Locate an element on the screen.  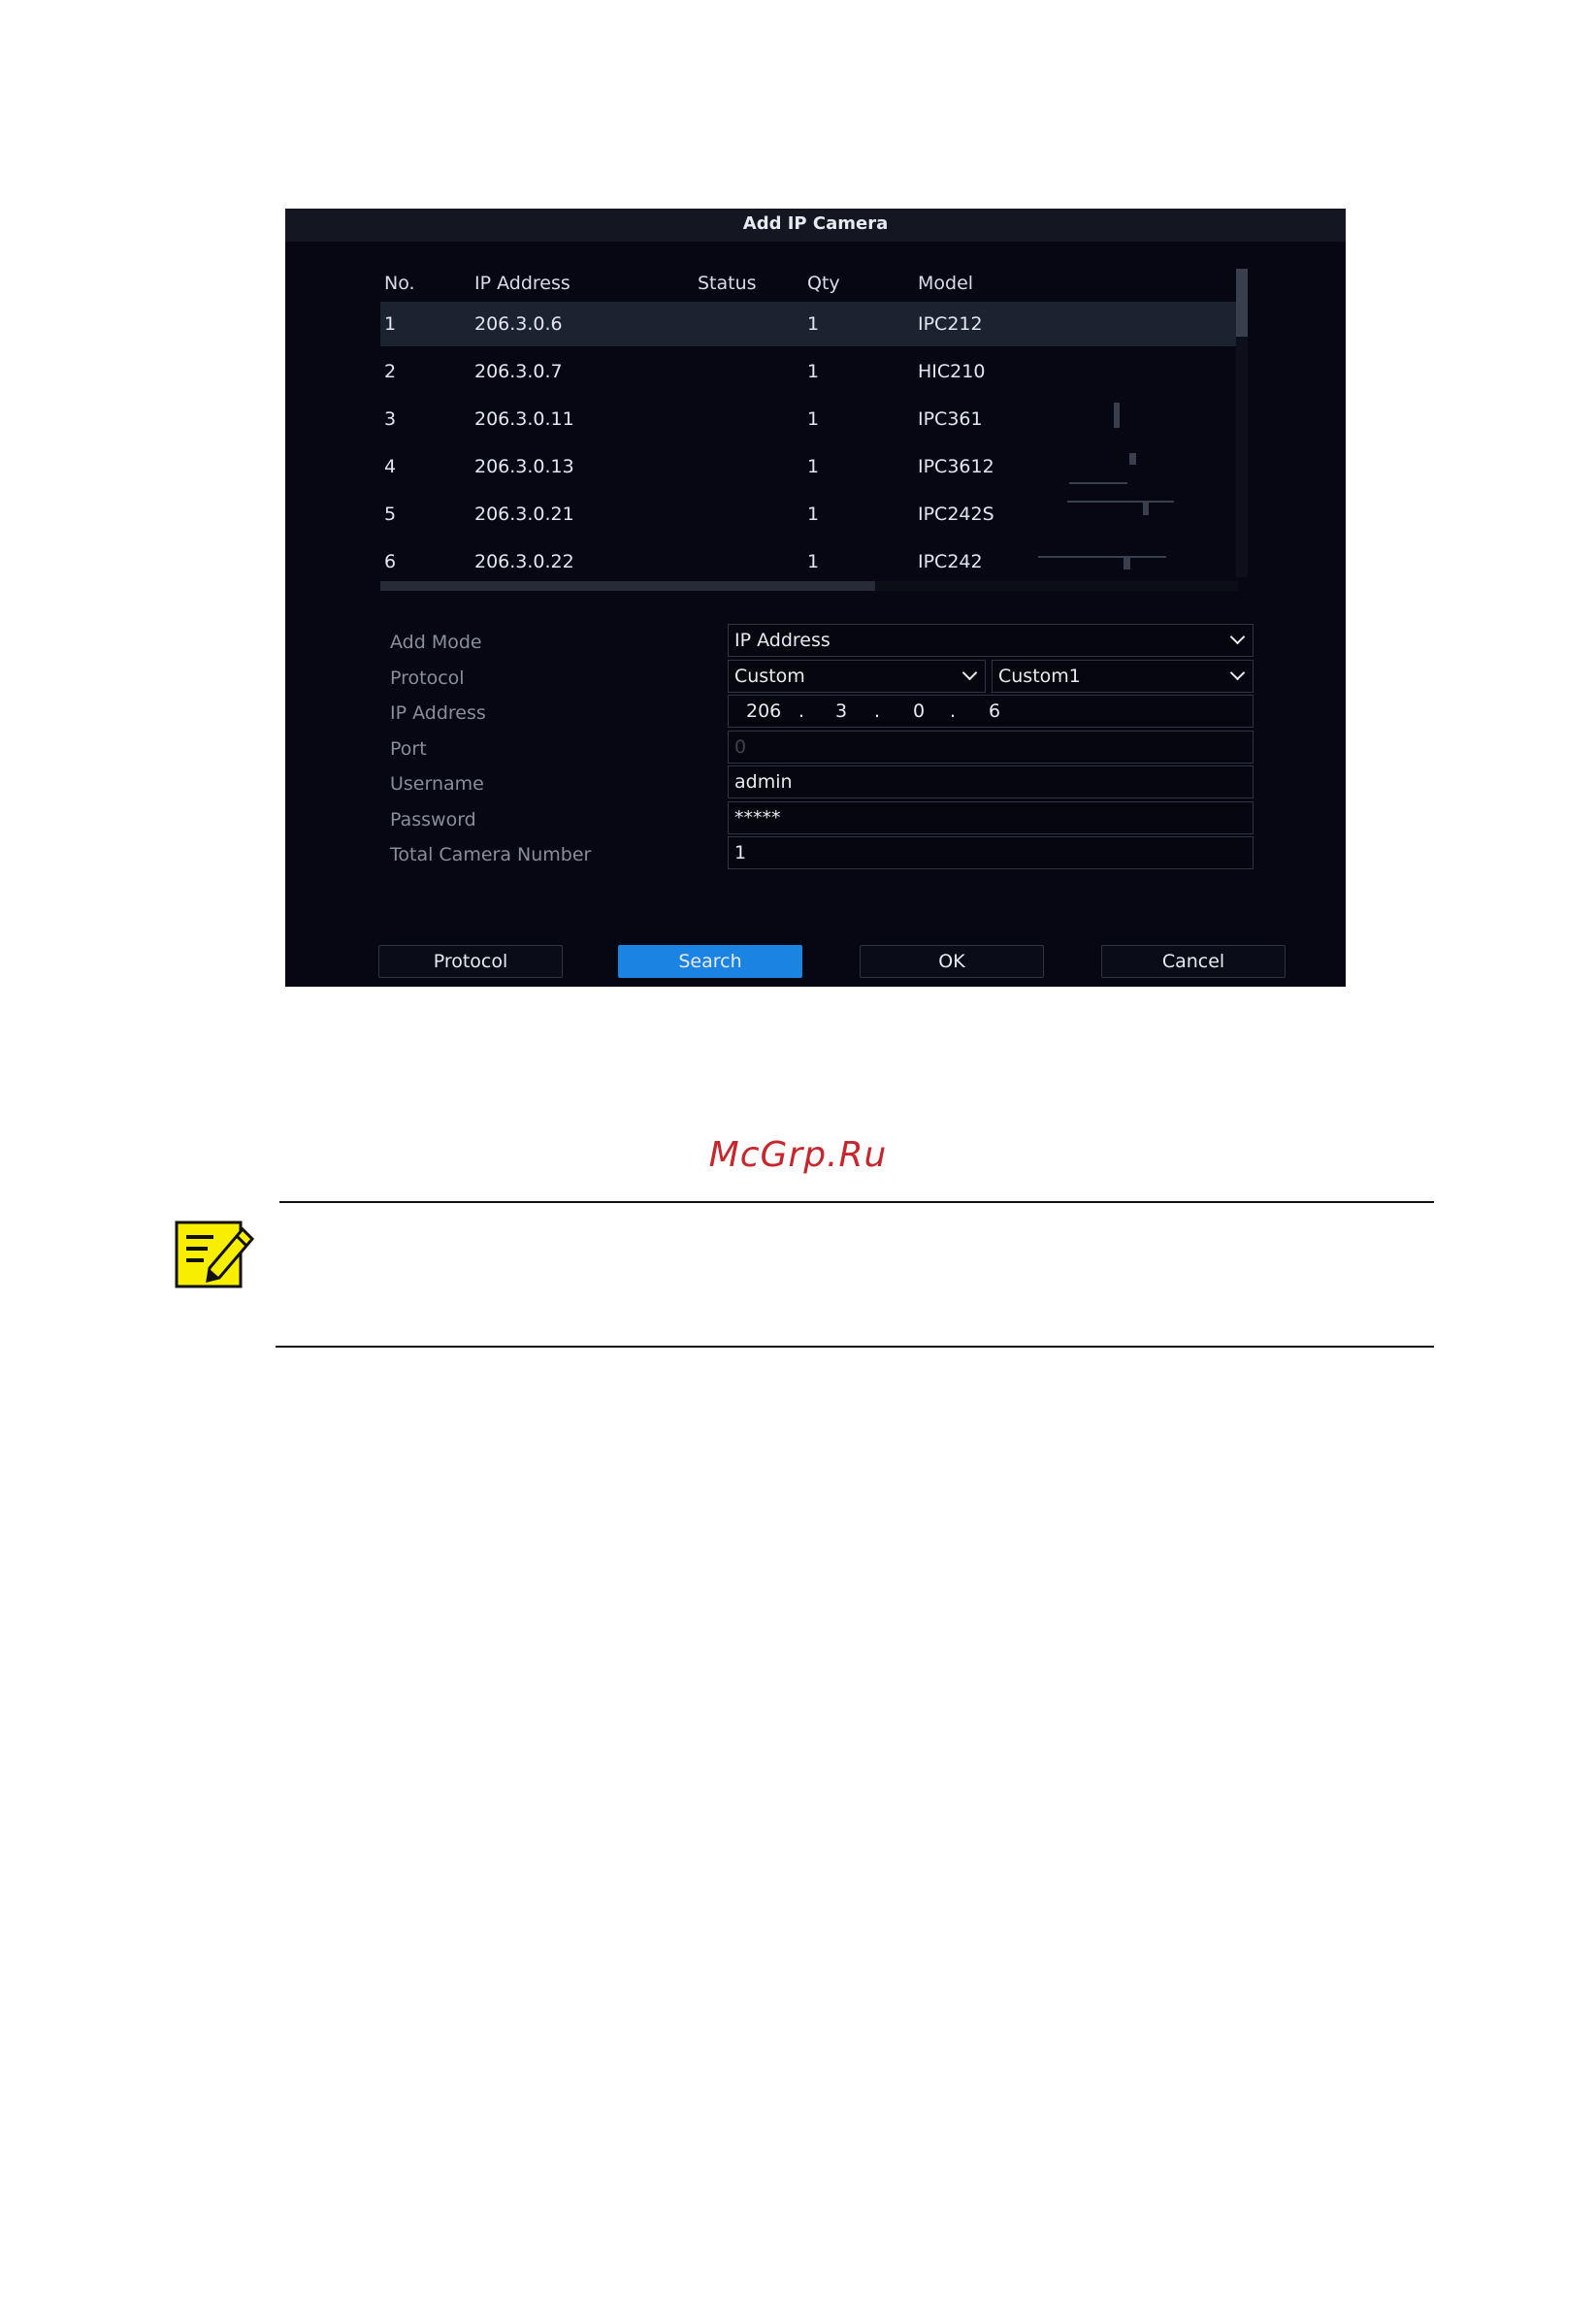
cell-model: IPC242 is located at coordinates (950, 561).